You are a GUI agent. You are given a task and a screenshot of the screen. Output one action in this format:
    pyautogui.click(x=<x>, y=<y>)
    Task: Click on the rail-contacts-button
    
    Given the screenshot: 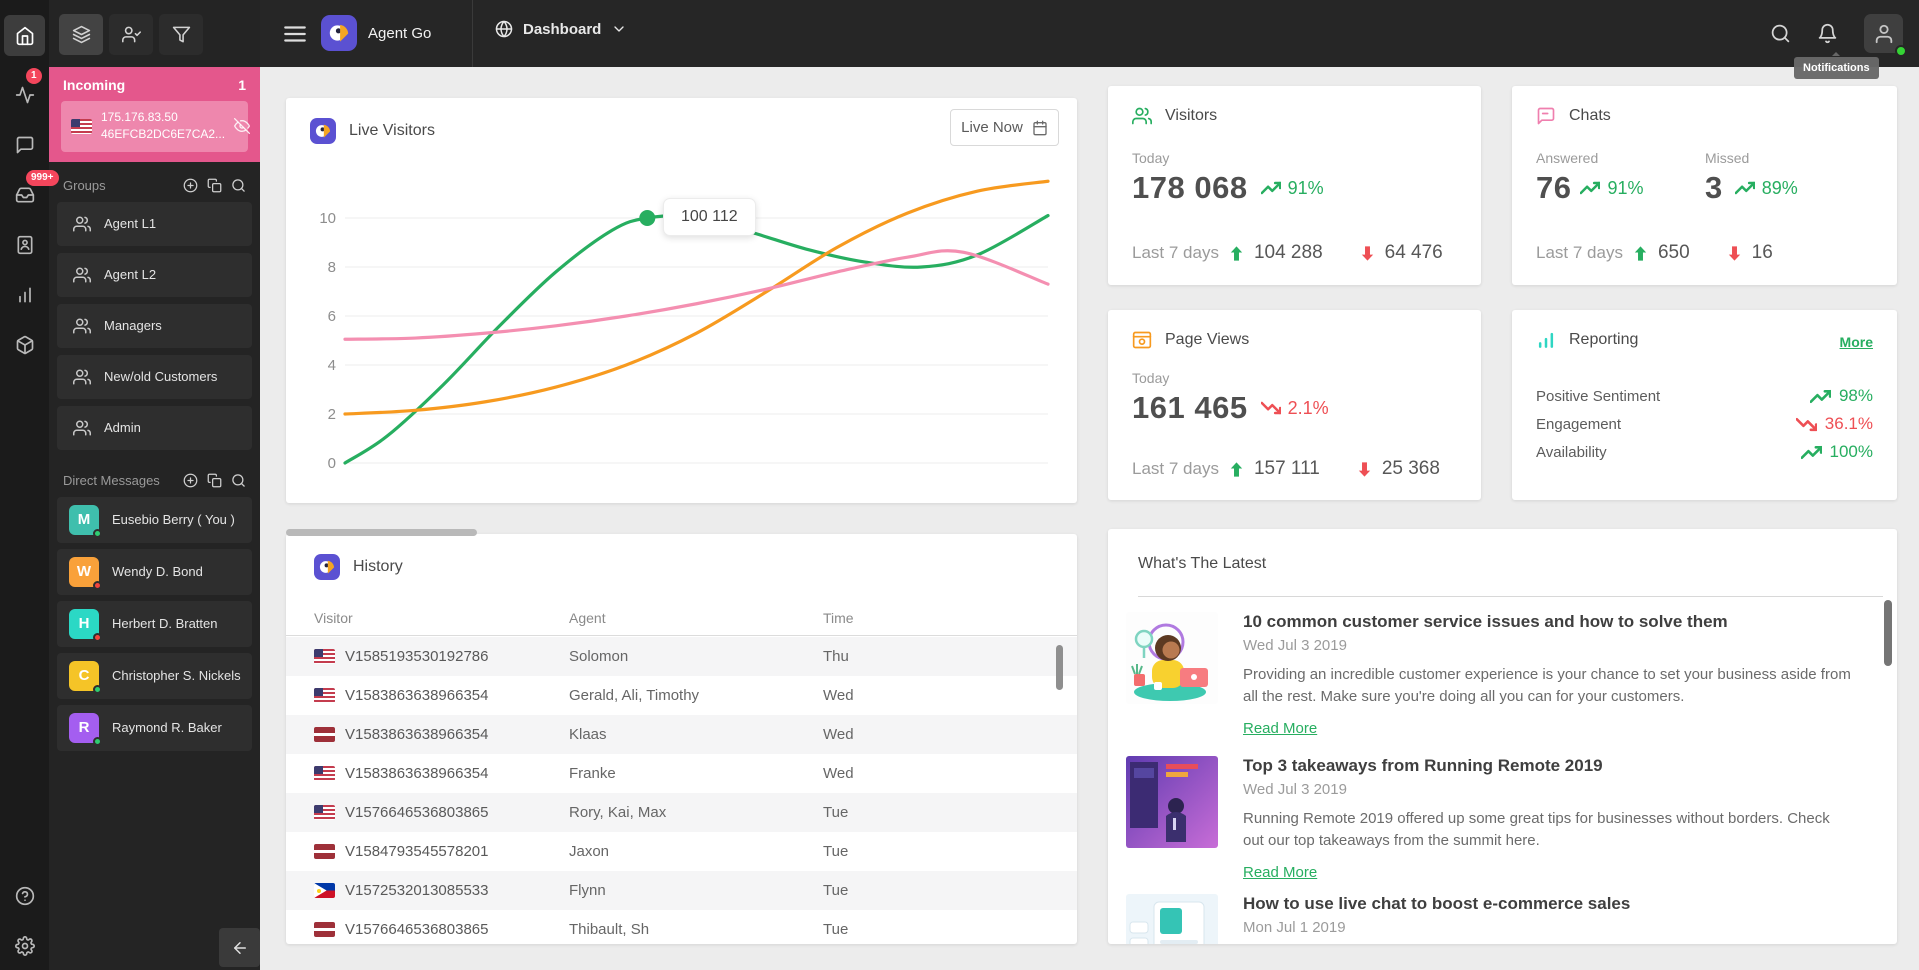 What is the action you would take?
    pyautogui.click(x=24, y=244)
    